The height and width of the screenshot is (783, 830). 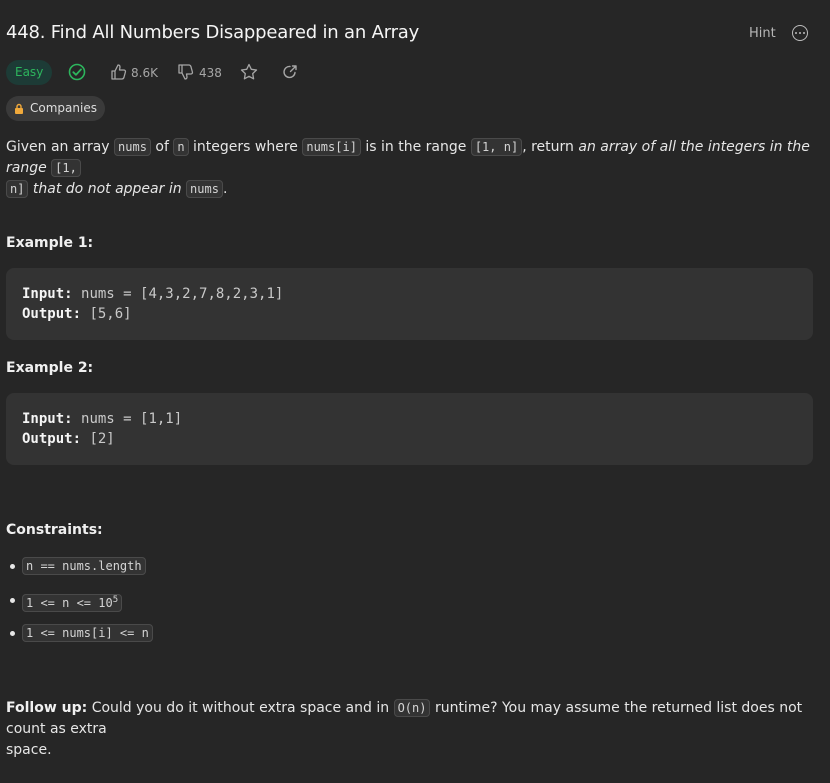 What do you see at coordinates (50, 243) in the screenshot?
I see `example-1-heading: Example 1:` at bounding box center [50, 243].